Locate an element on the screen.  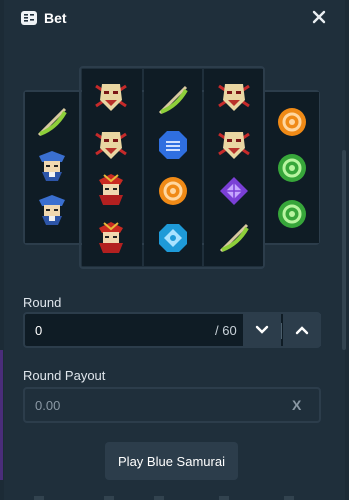
round-max: / 60 is located at coordinates (226, 330).